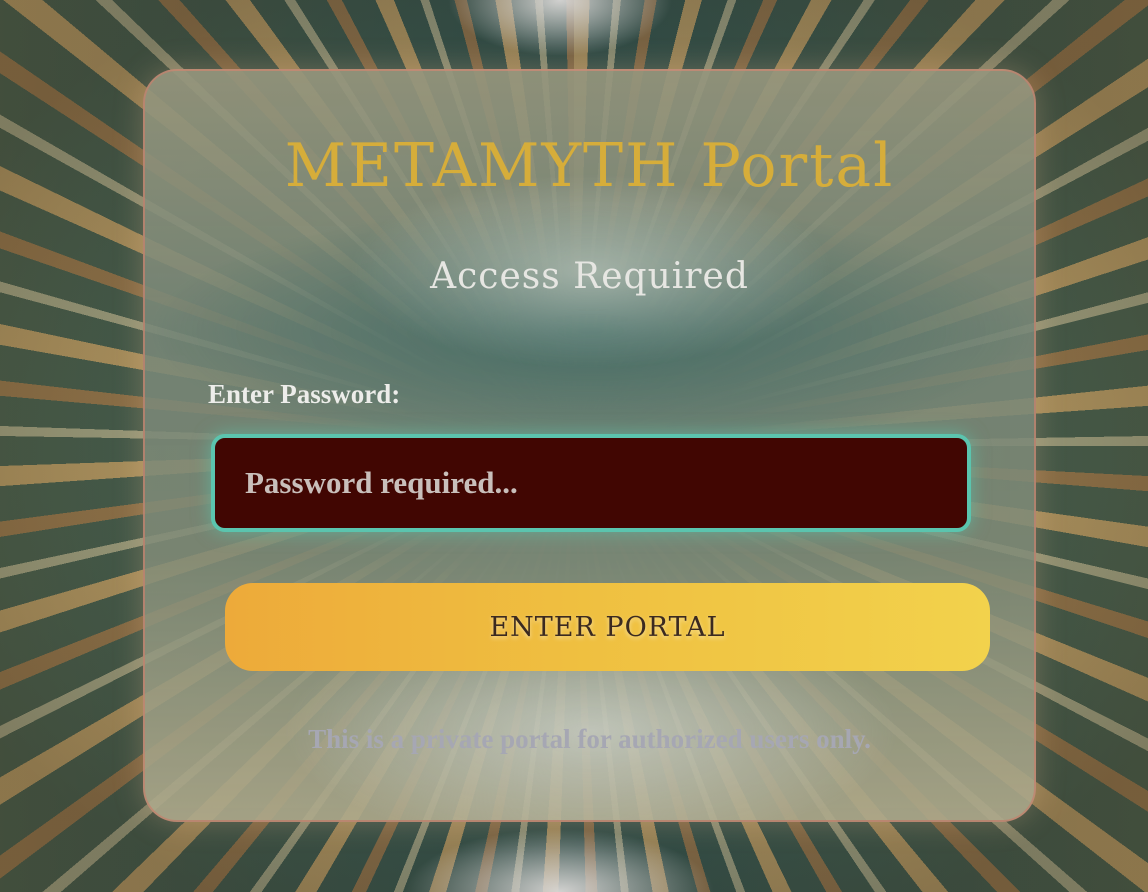  What do you see at coordinates (591, 483) in the screenshot?
I see `password-input` at bounding box center [591, 483].